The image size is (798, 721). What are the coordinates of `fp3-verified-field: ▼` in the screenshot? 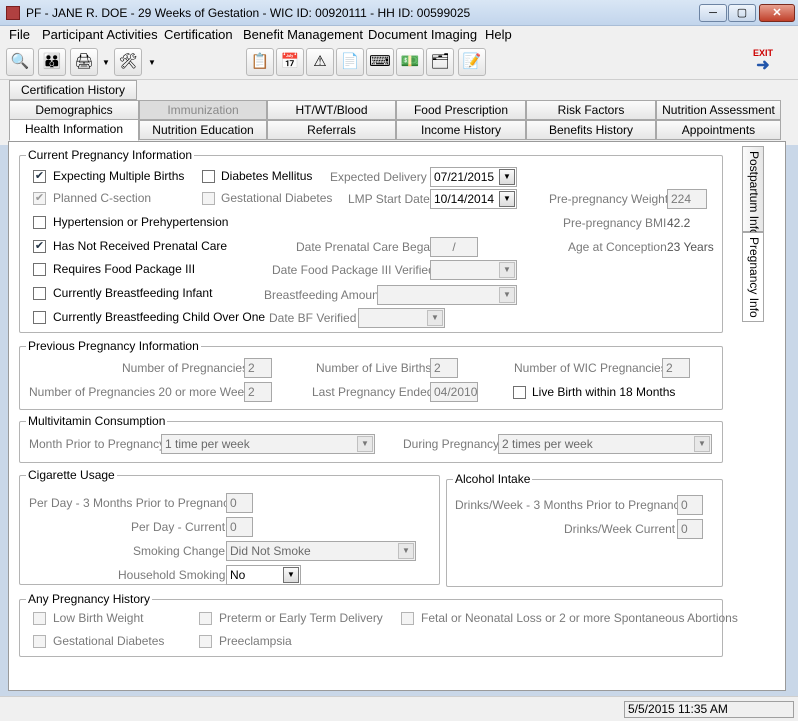 It's located at (473, 270).